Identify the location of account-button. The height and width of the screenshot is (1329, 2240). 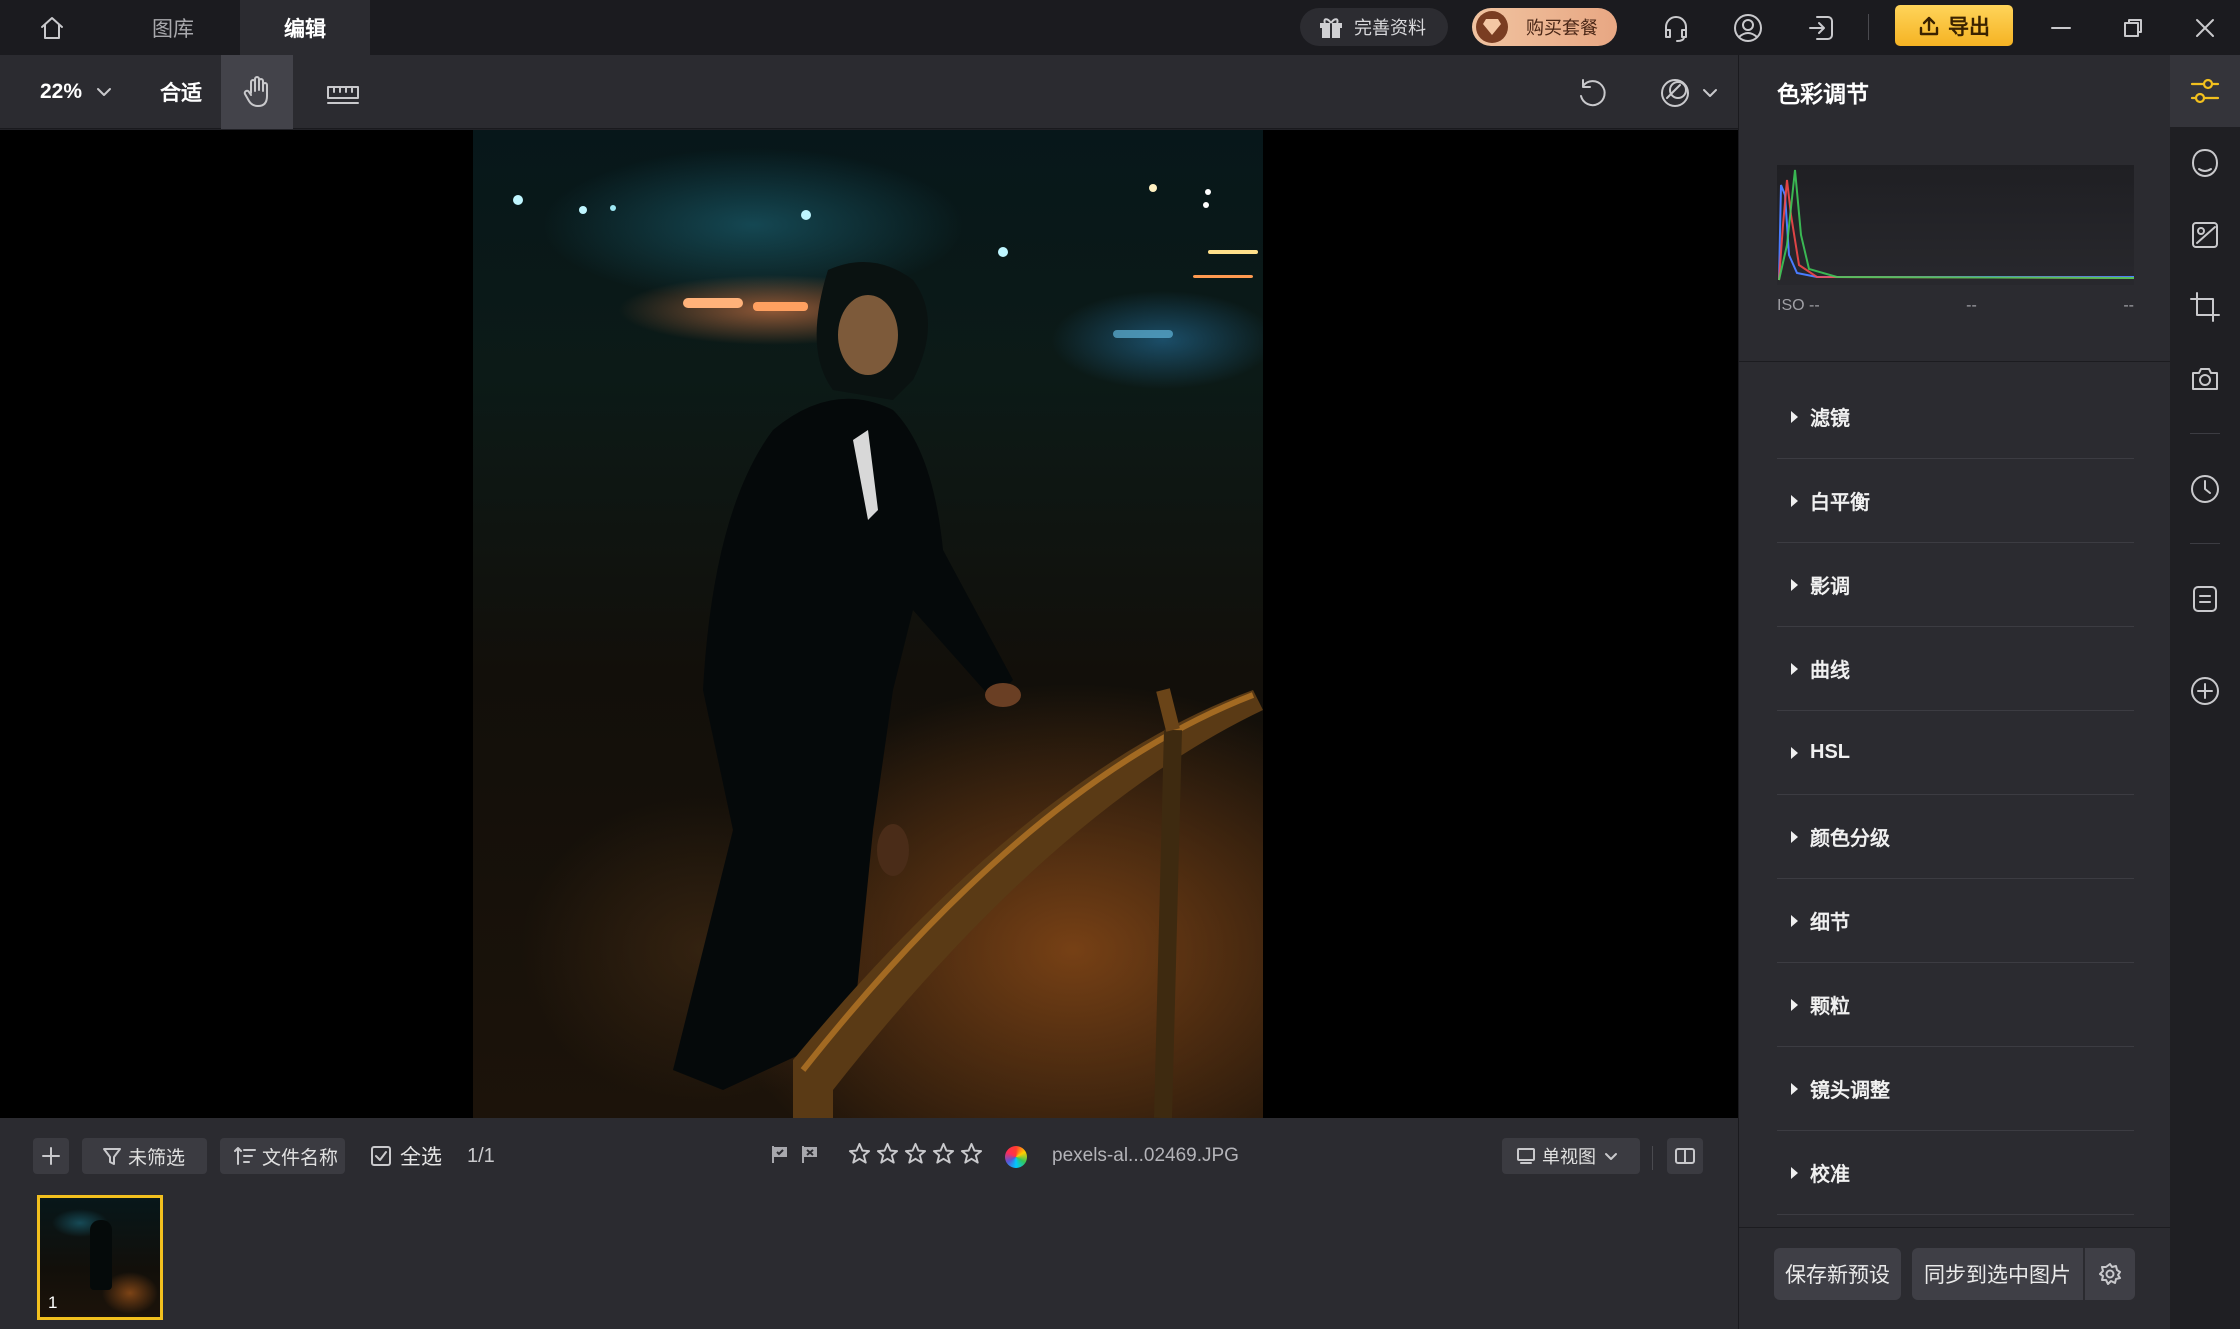
(1748, 28).